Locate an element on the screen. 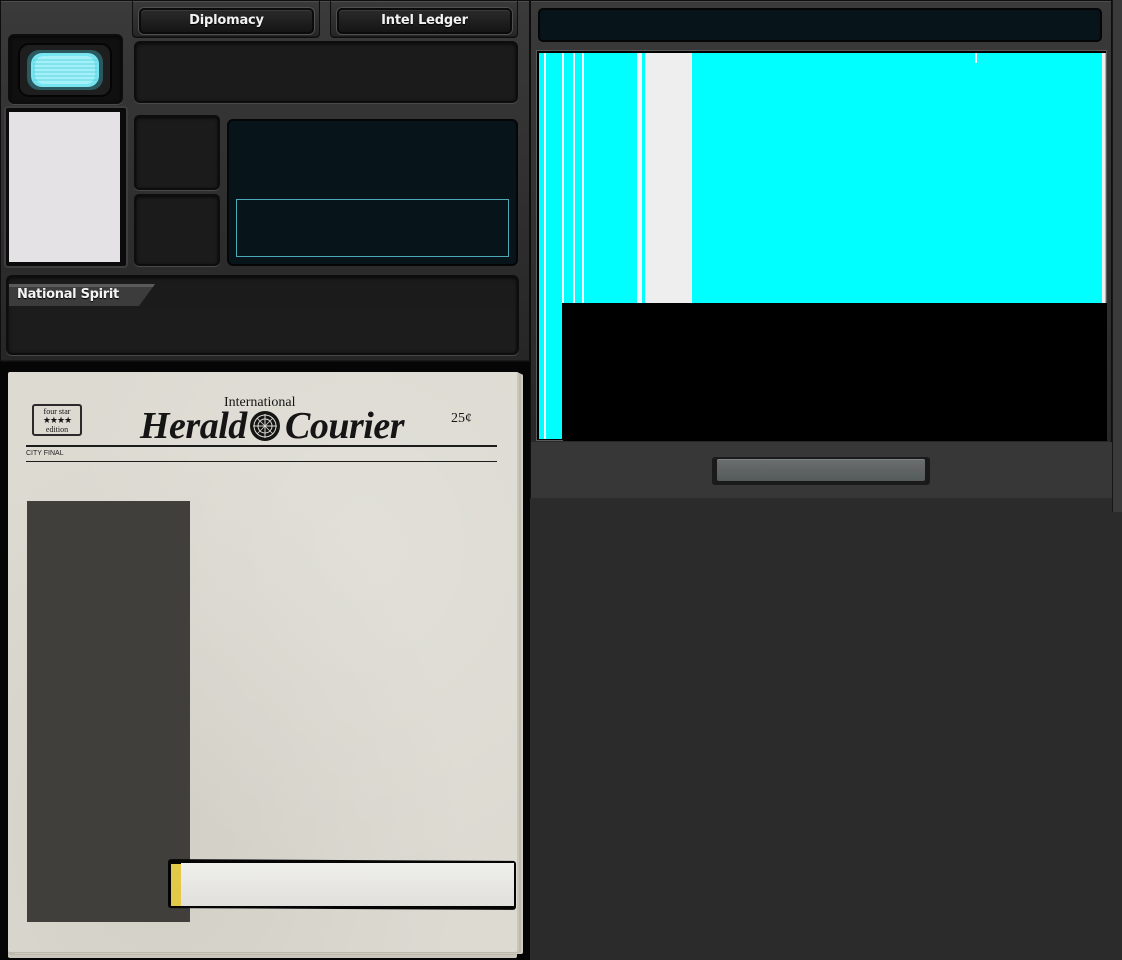  viewer-scrollbar is located at coordinates (1117, 256).